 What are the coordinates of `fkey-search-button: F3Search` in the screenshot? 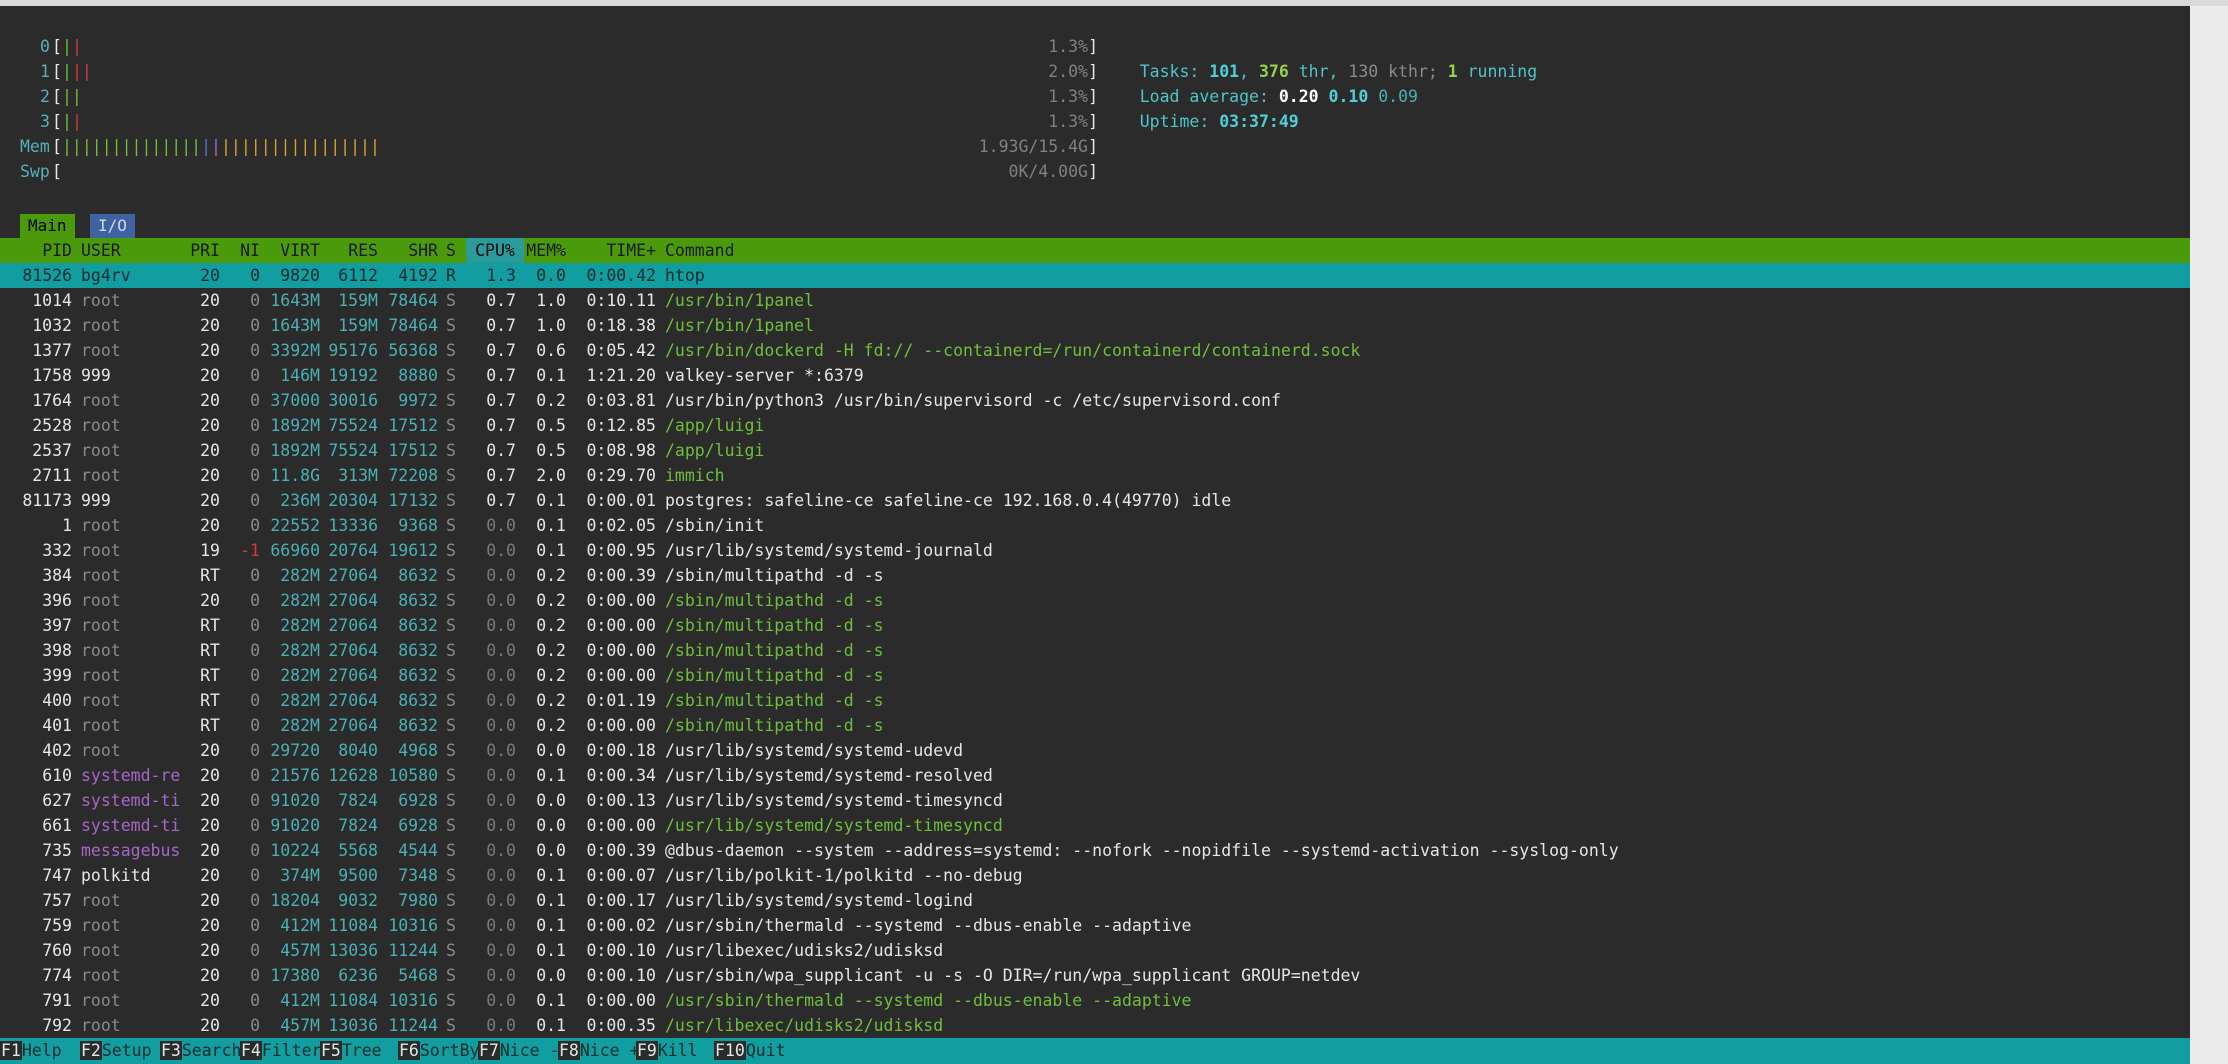 It's located at (200, 1051).